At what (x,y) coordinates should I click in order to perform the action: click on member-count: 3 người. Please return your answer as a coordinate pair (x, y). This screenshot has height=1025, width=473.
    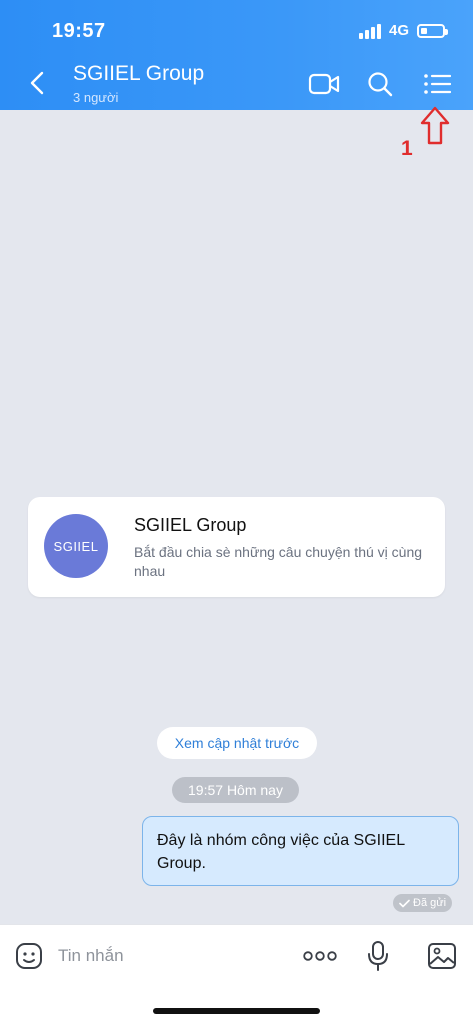
    Looking at the image, I should click on (95, 97).